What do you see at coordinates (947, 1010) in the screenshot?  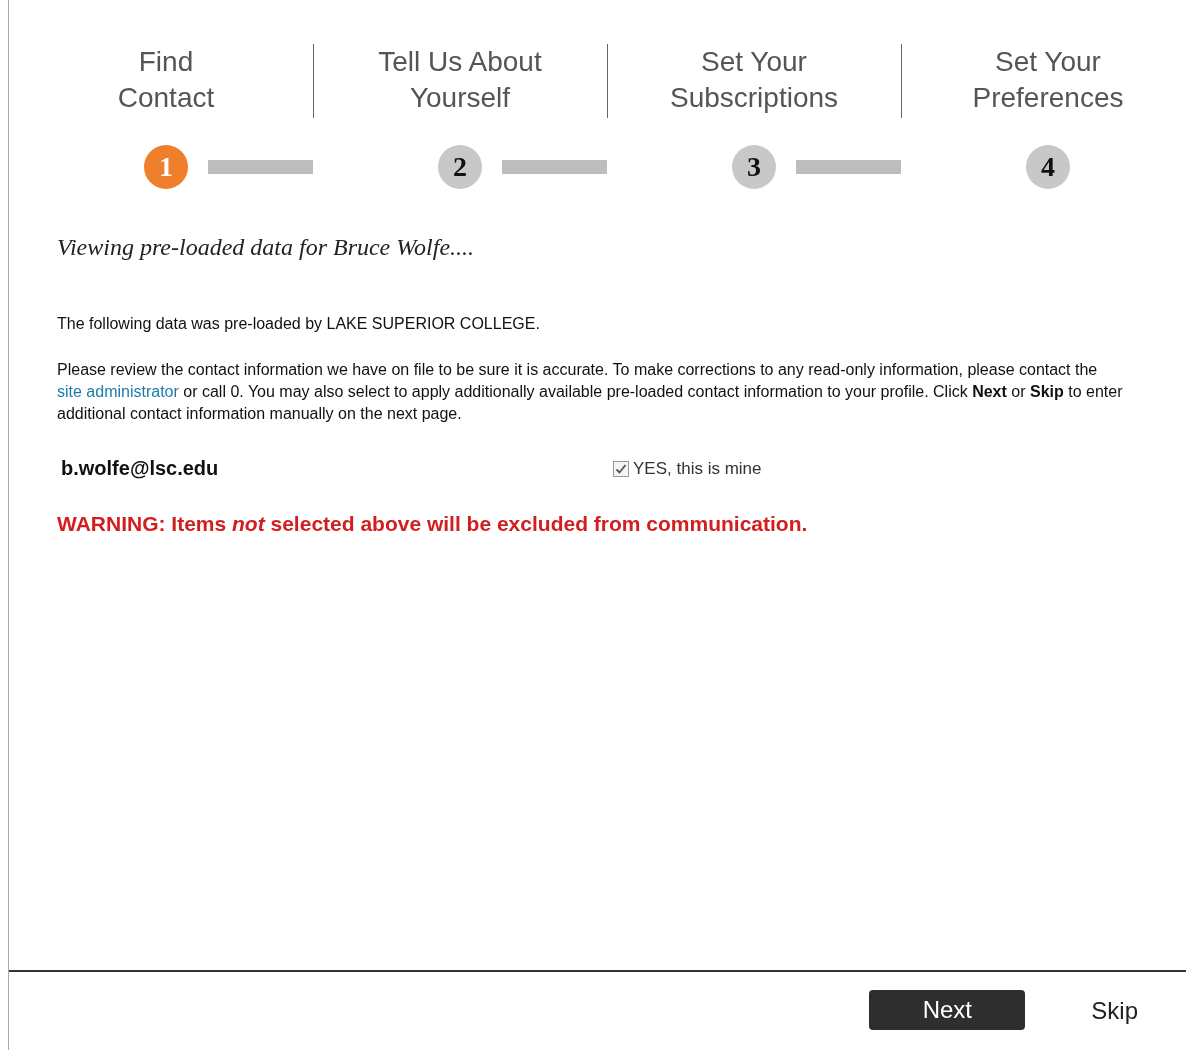 I see `next-button: Next` at bounding box center [947, 1010].